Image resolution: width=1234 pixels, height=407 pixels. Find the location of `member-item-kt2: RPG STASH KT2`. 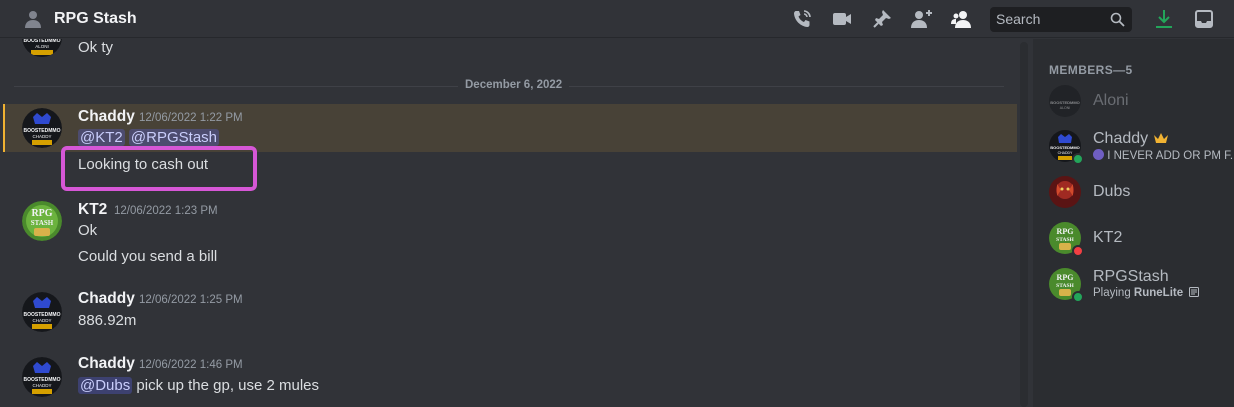

member-item-kt2: RPG STASH KT2 is located at coordinates (1139, 243).